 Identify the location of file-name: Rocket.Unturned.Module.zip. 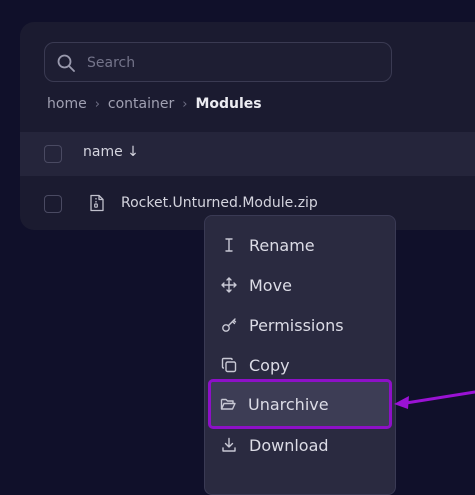
(219, 203).